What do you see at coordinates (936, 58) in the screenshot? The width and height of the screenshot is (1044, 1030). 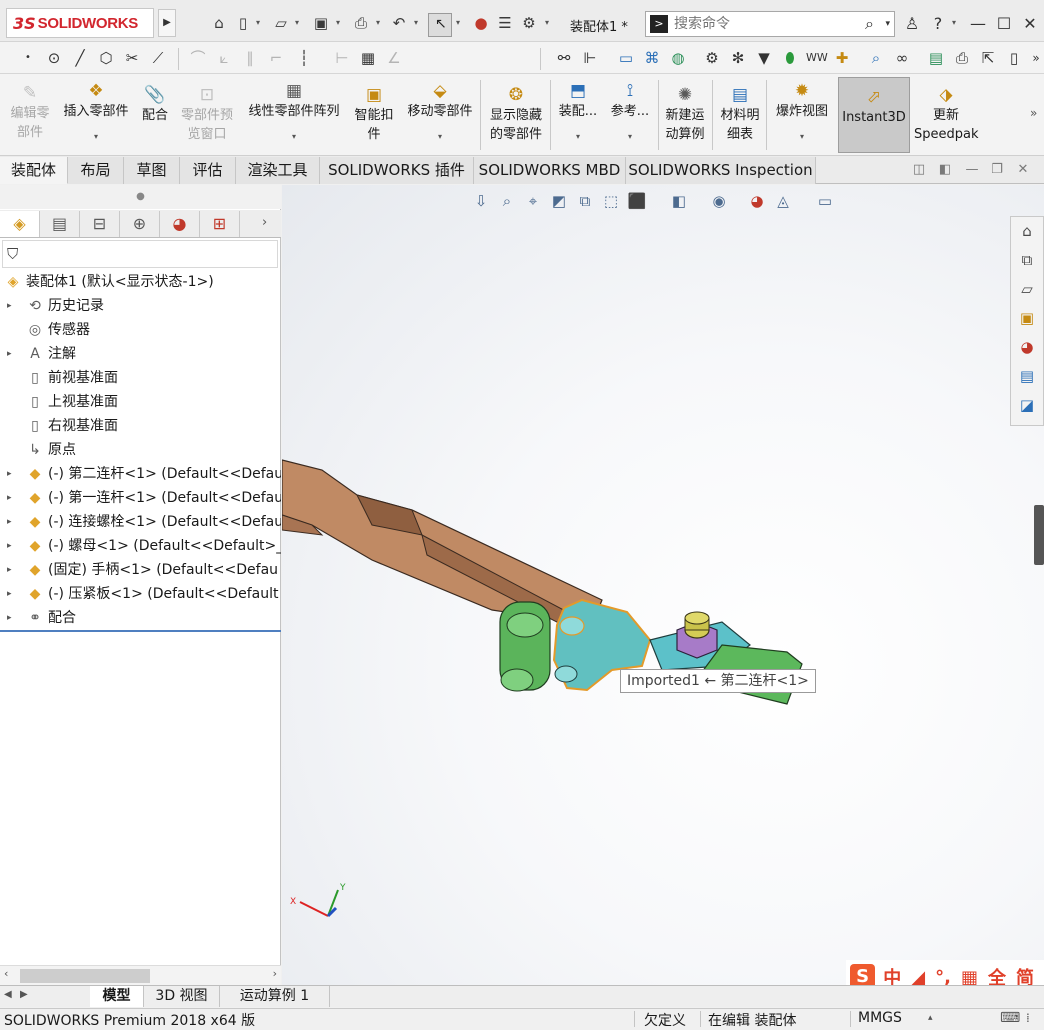 I see `excel-icon: ▤` at bounding box center [936, 58].